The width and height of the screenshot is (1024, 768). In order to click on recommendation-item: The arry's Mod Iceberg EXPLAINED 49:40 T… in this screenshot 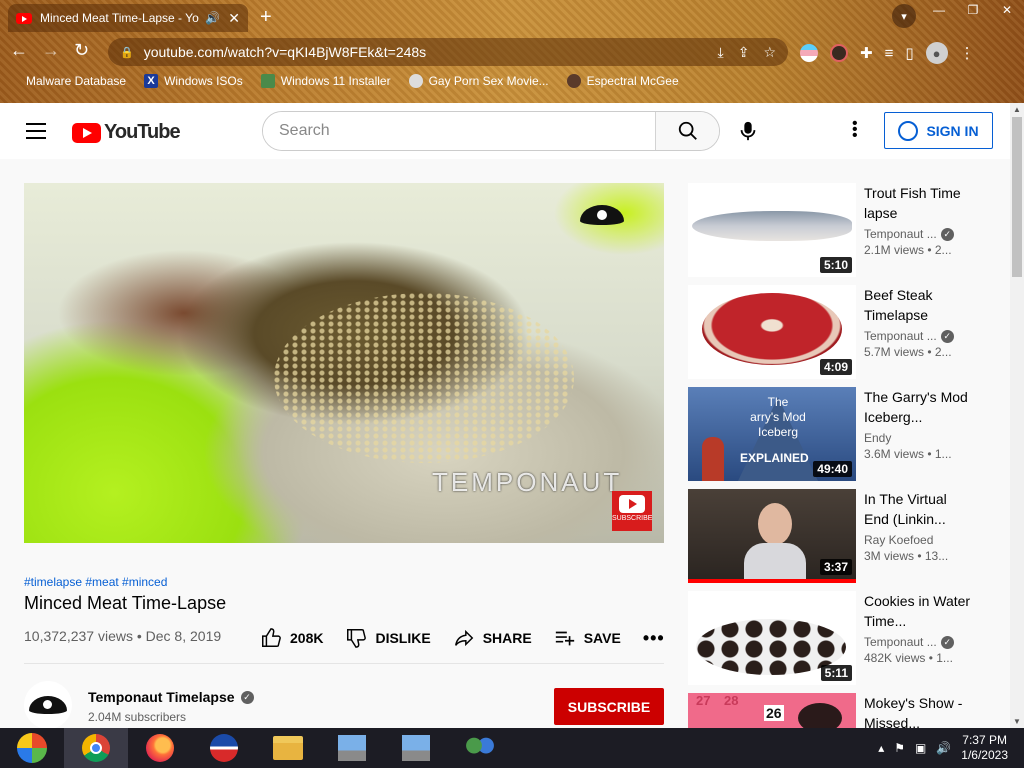, I will do `click(843, 434)`.